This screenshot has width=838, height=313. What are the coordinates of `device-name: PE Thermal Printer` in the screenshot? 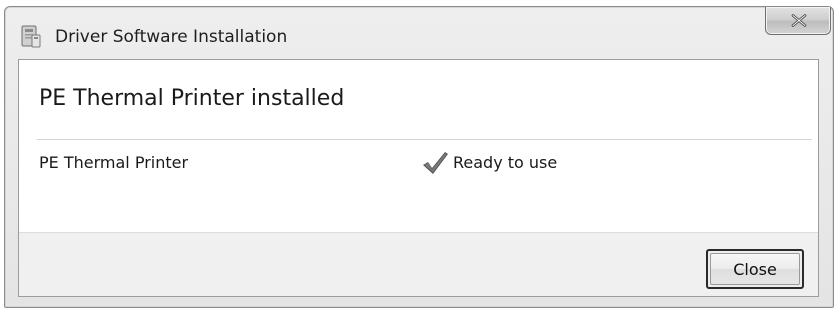 It's located at (114, 162).